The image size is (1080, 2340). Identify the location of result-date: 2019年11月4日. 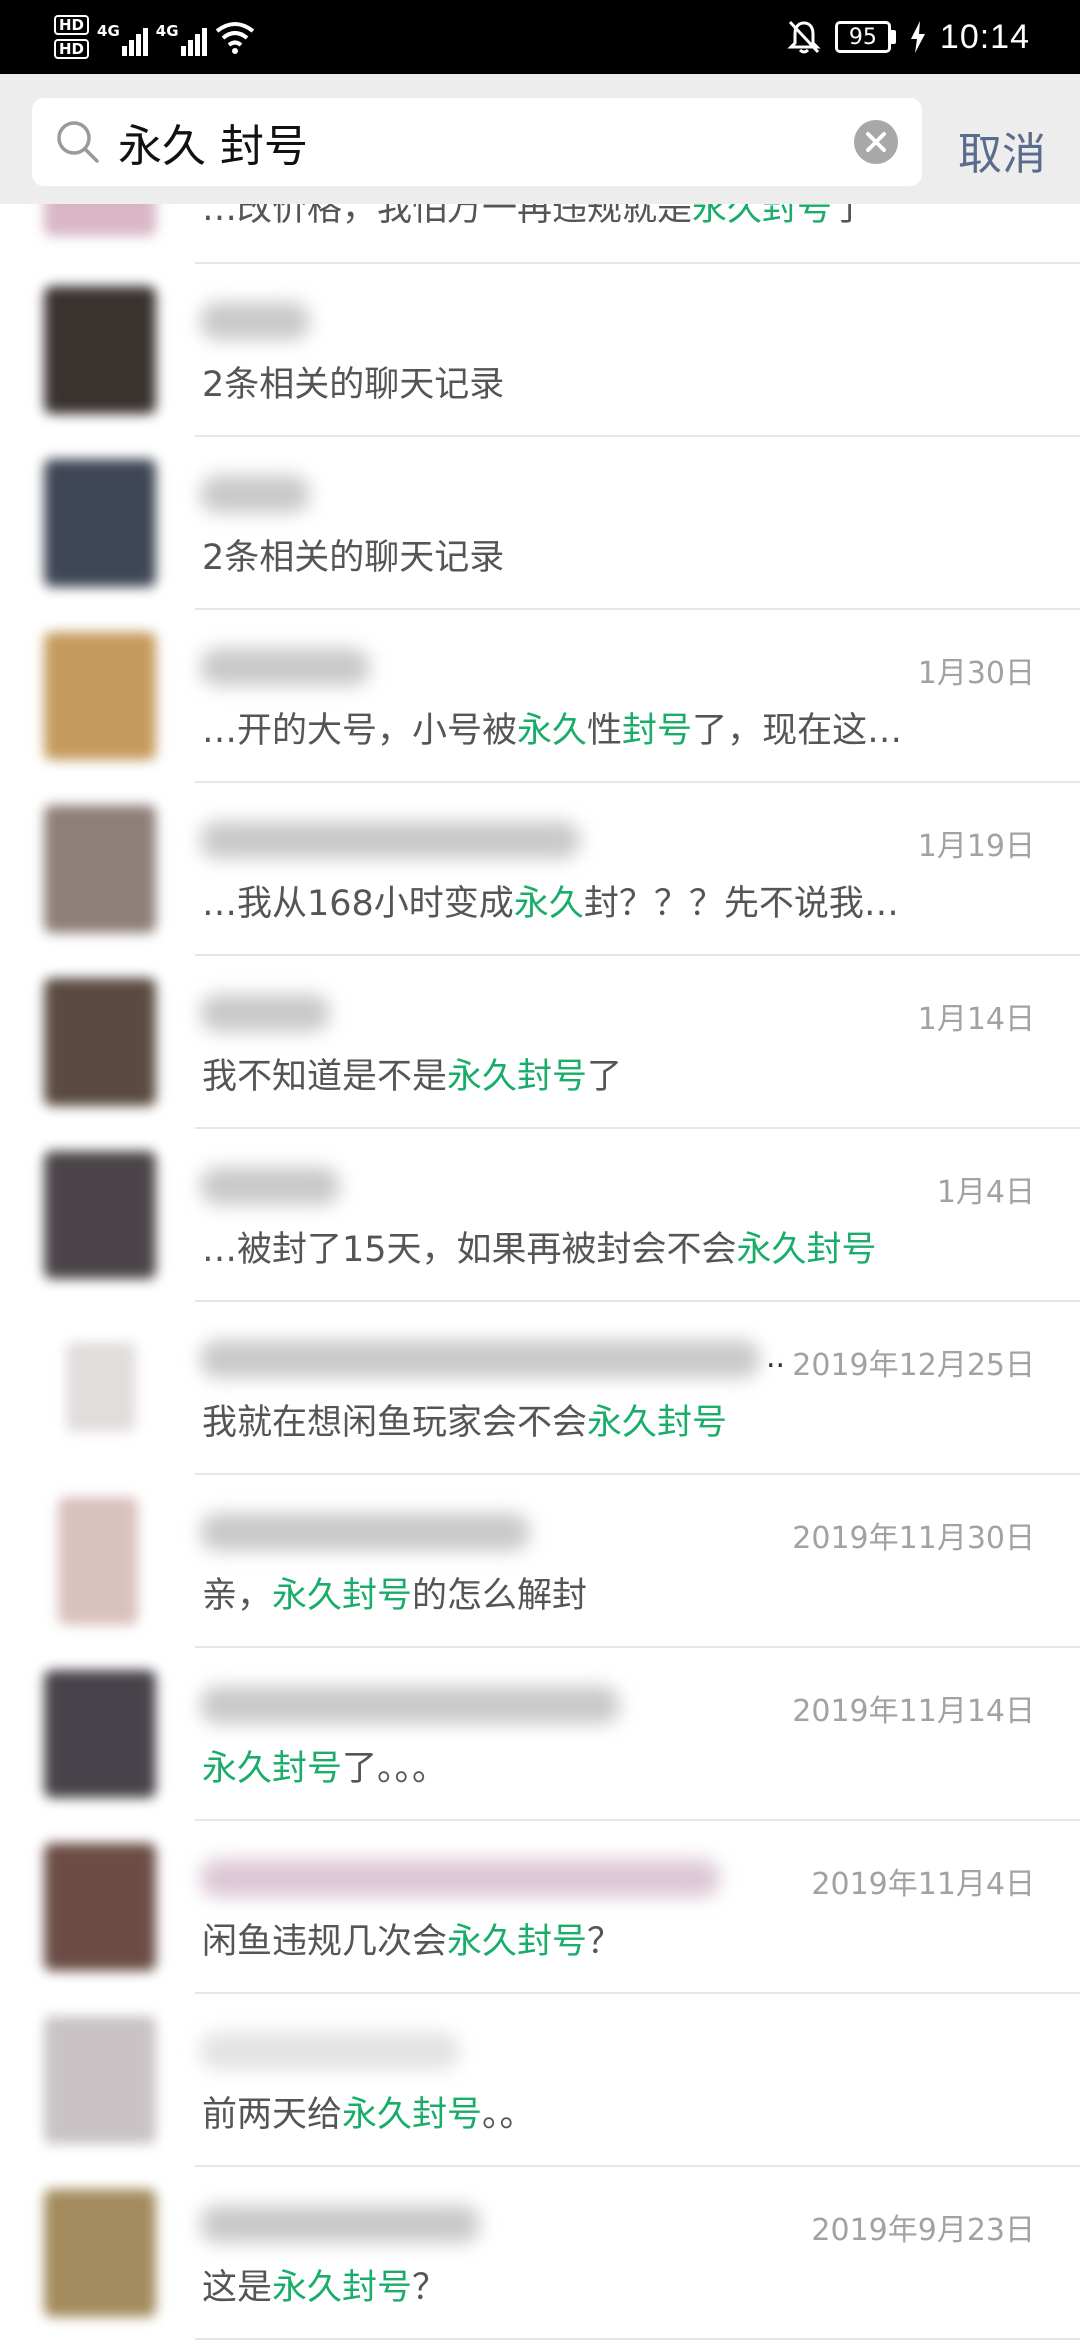
(923, 1884).